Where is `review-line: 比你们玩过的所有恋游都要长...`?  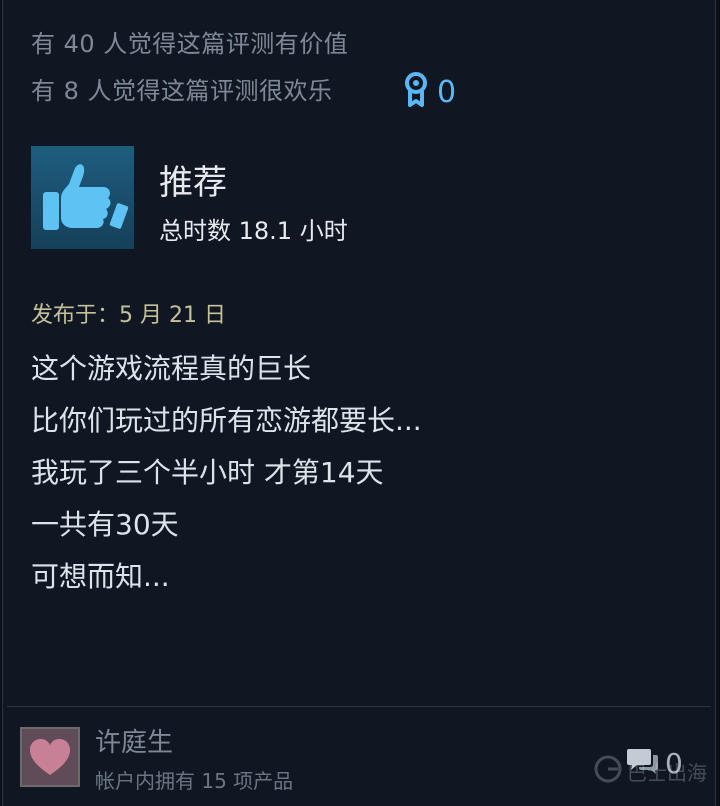
review-line: 比你们玩过的所有恋游都要长... is located at coordinates (226, 420).